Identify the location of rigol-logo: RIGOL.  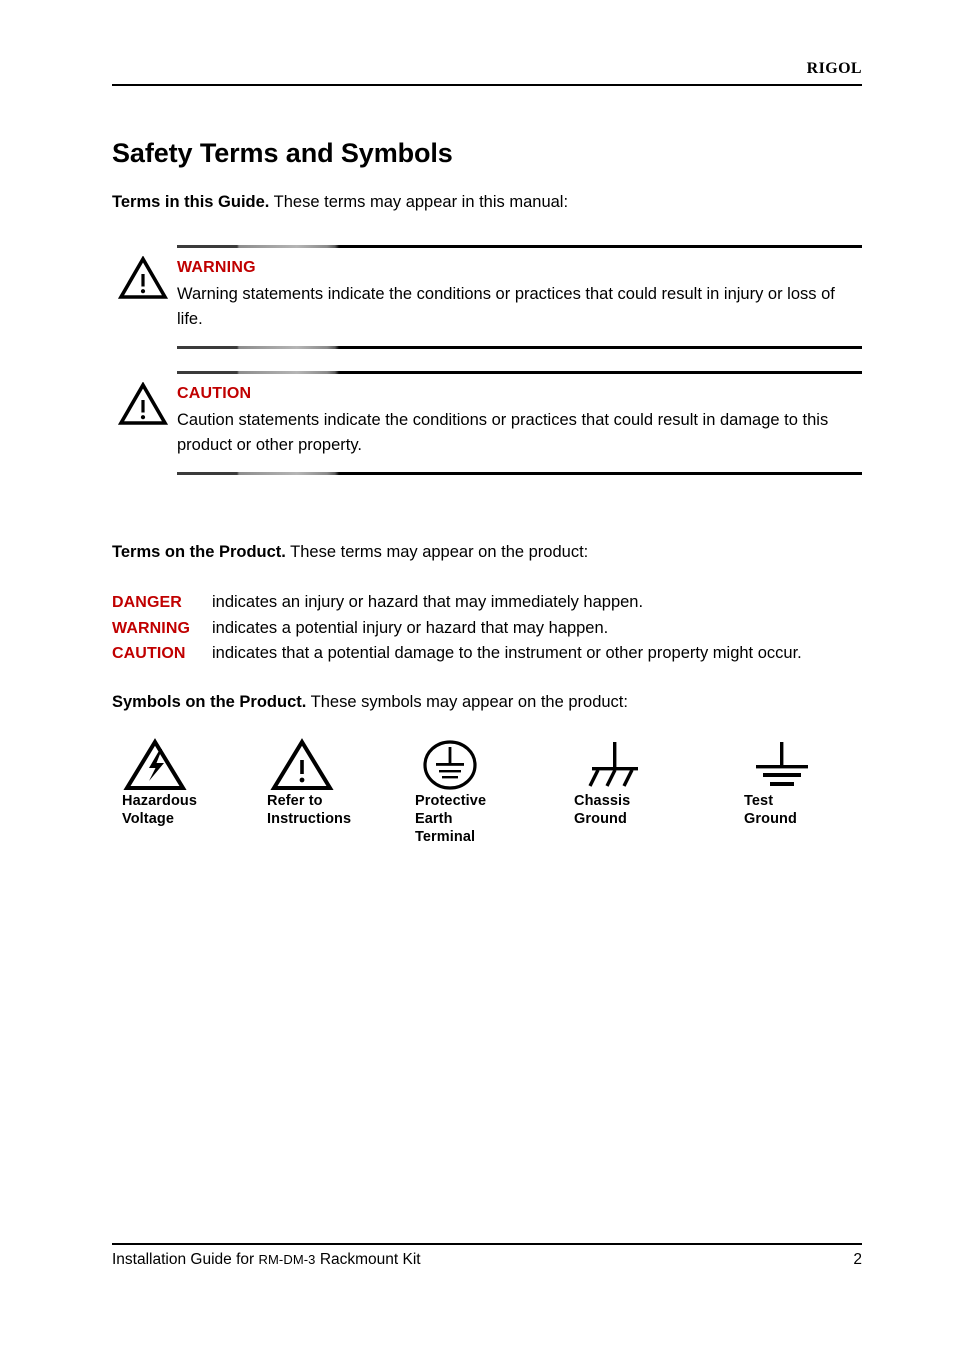
(834, 68).